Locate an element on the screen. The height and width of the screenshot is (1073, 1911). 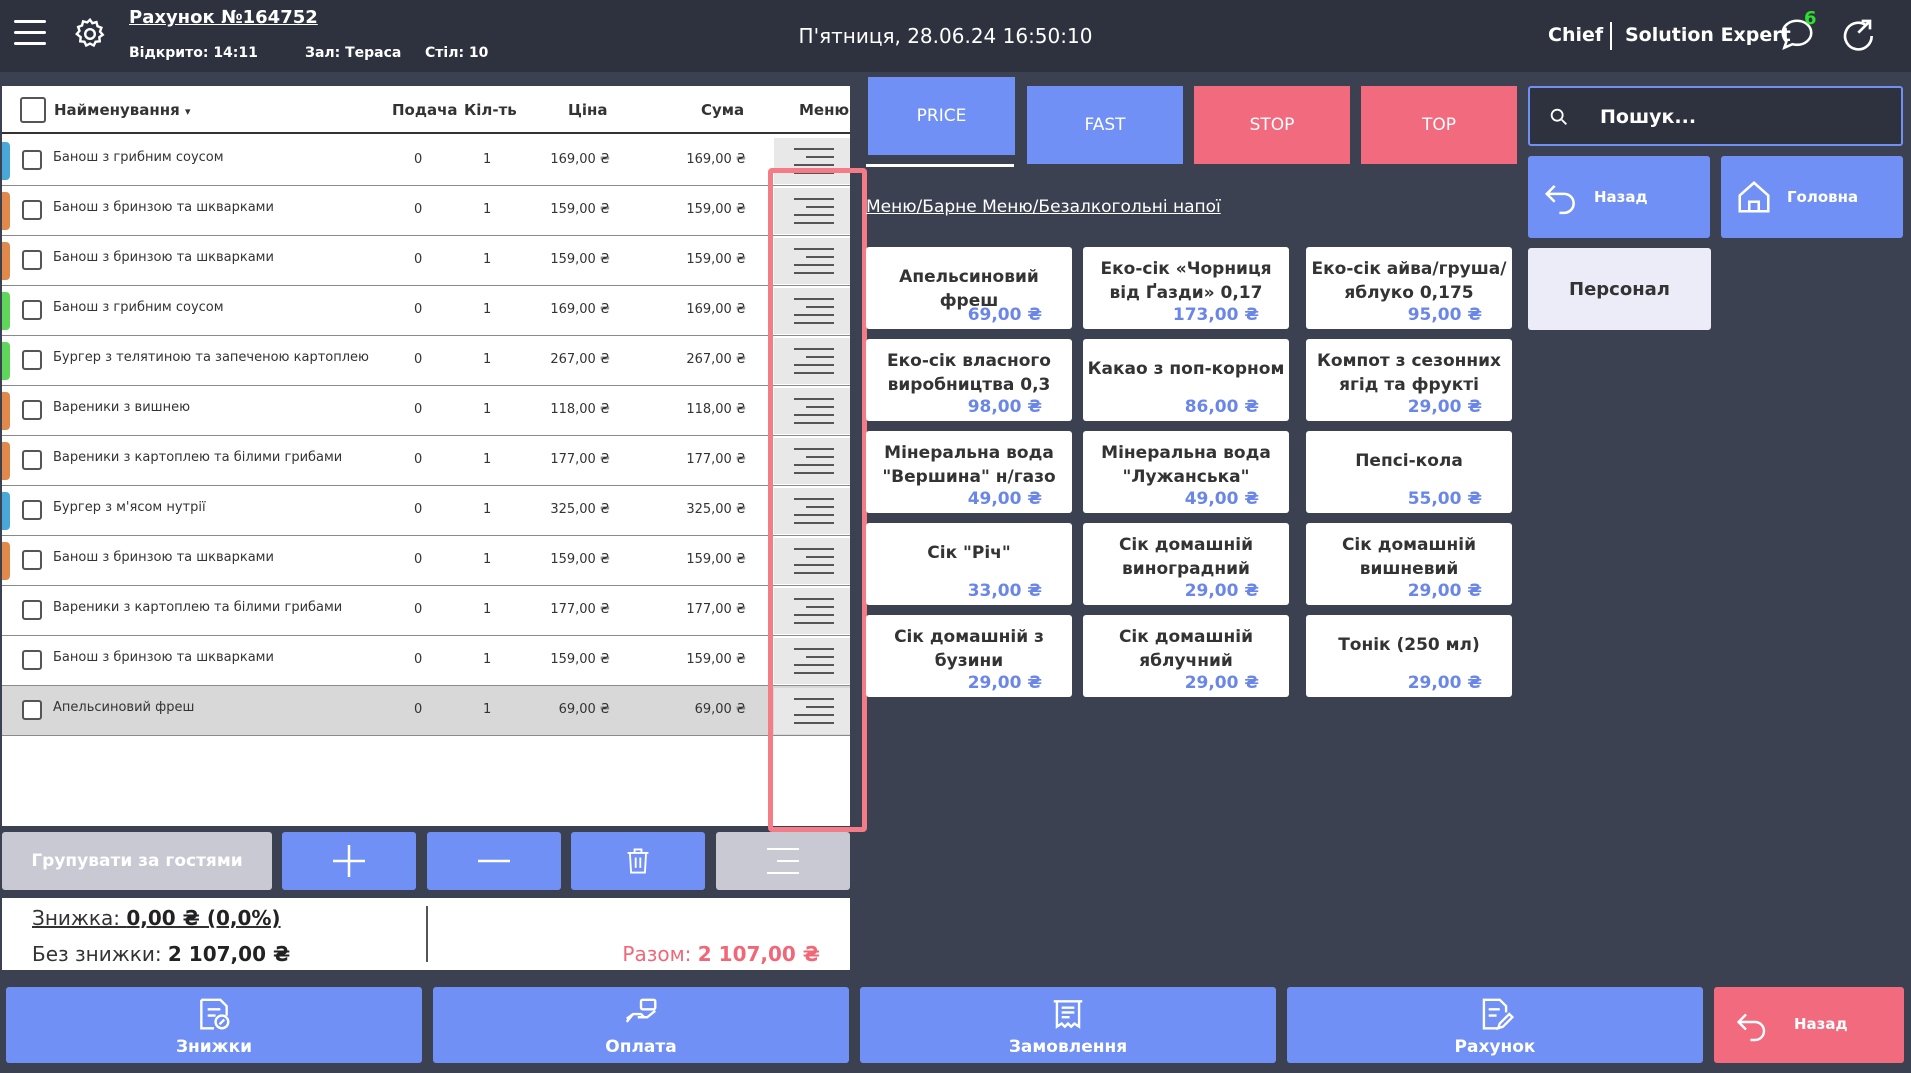
product-card: Апельсиновий фреш 69,00 ₴ is located at coordinates (969, 288).